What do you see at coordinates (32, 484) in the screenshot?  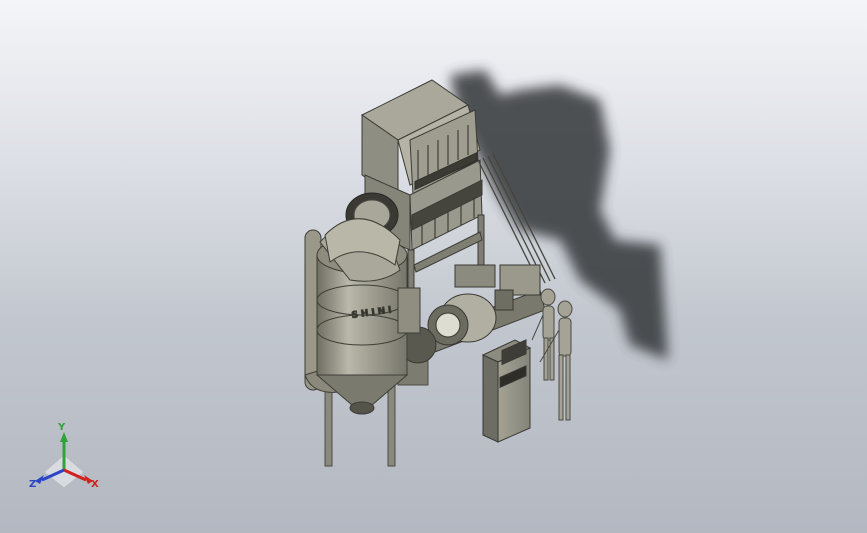 I see `axis-z-label: Z` at bounding box center [32, 484].